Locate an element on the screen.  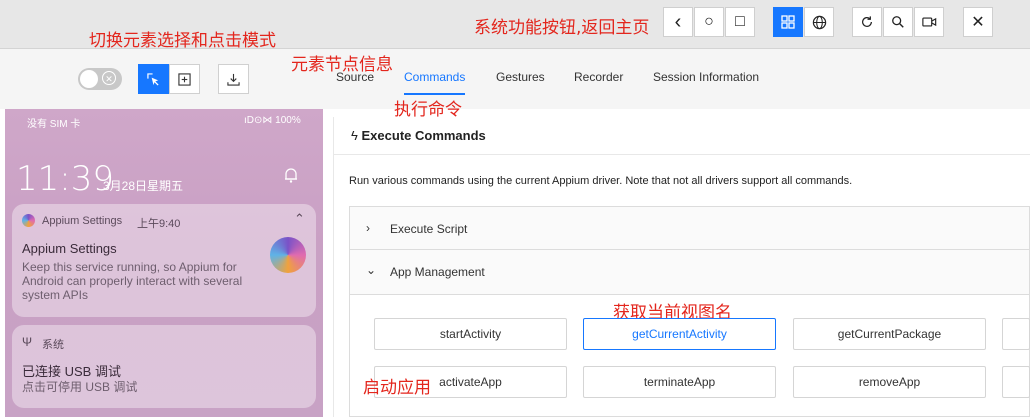
chevron-right-icon: › is located at coordinates (368, 228).